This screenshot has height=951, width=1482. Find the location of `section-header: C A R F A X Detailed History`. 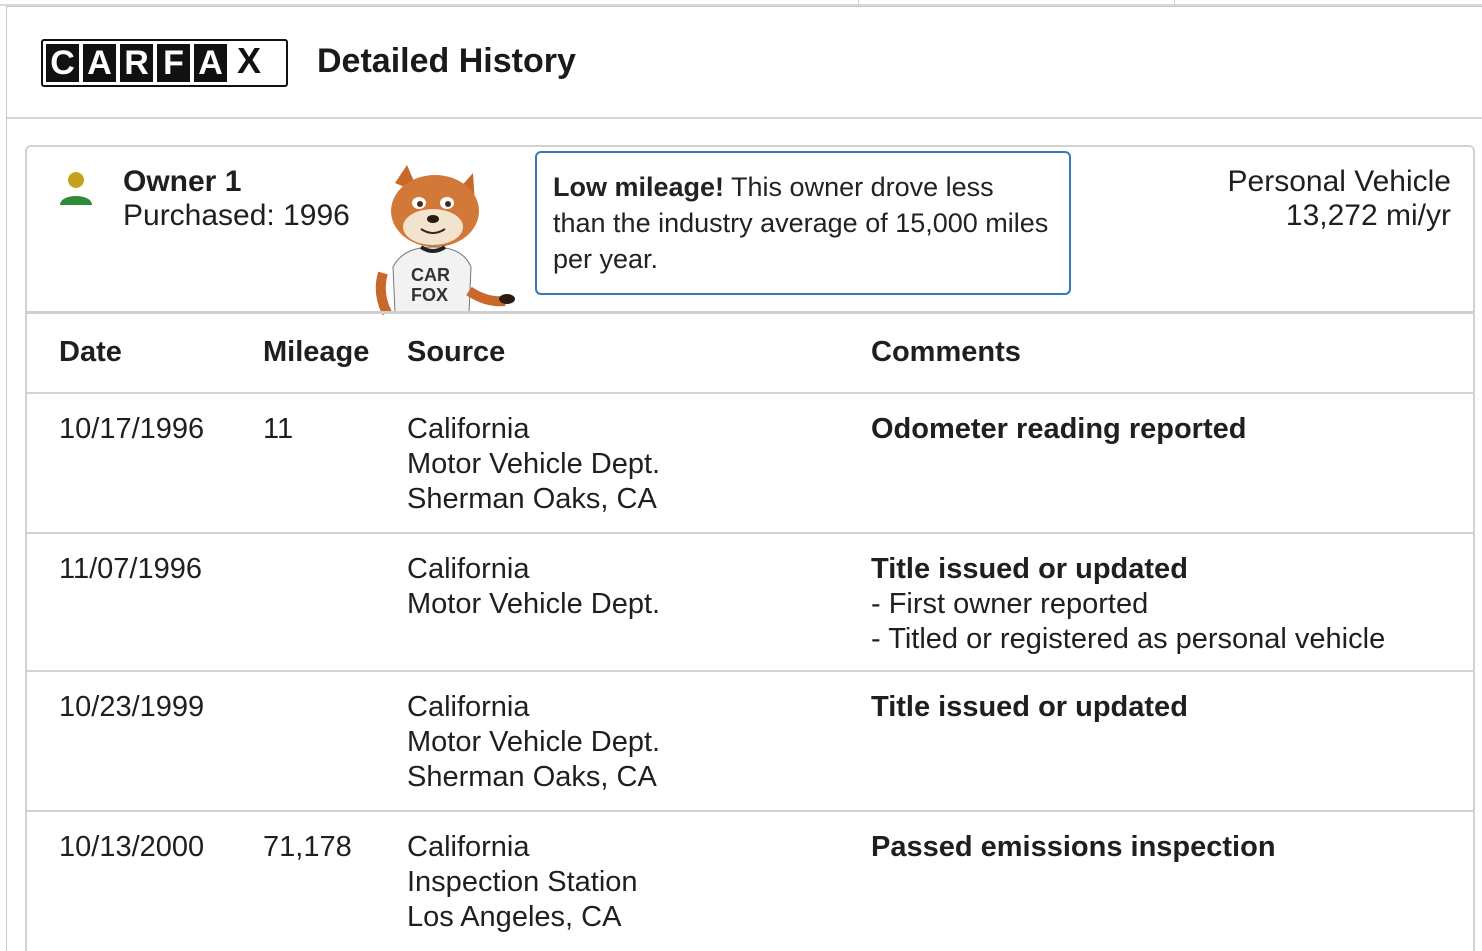

section-header: C A R F A X Detailed History is located at coordinates (744, 63).